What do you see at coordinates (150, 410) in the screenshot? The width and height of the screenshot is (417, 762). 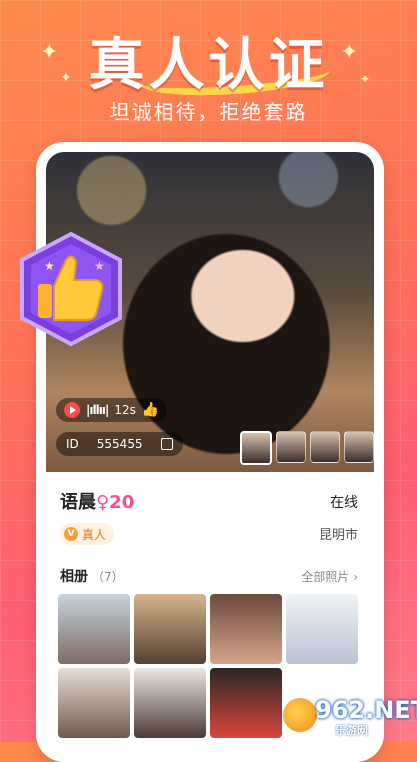 I see `thumbs-up-icon: 👍` at bounding box center [150, 410].